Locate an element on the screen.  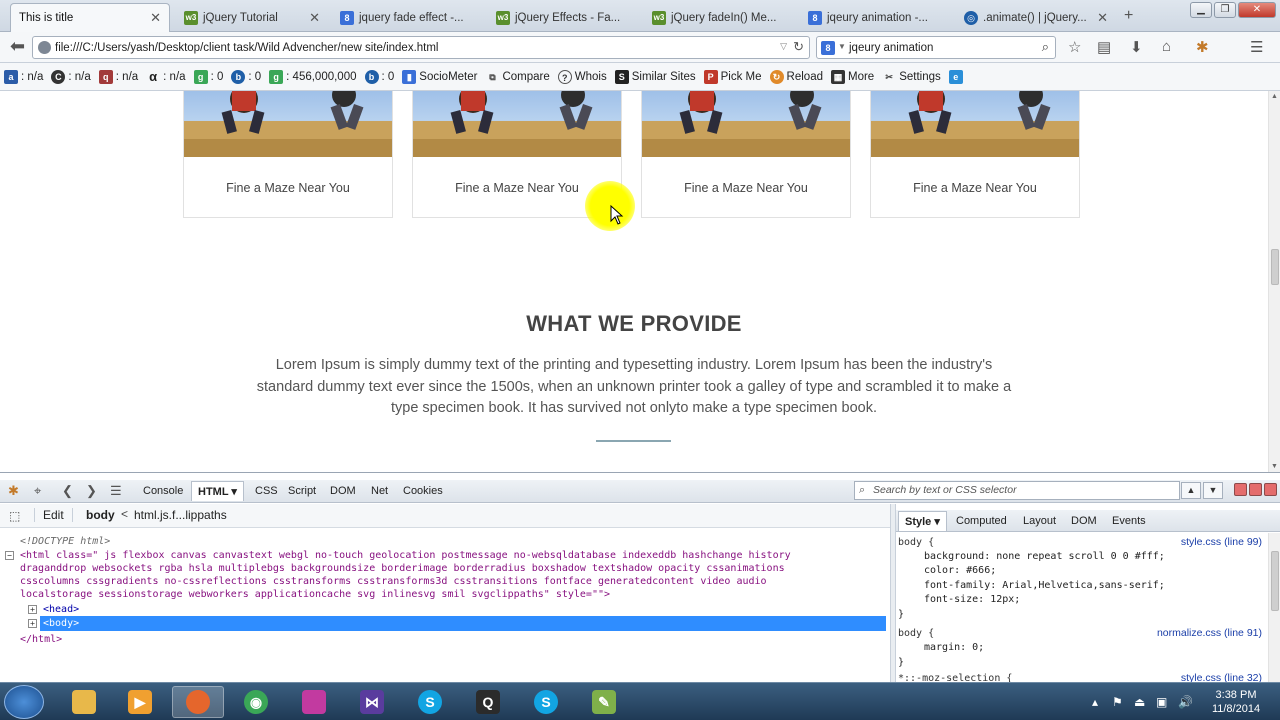
reload-button: ↻ Reload is located at coordinates (796, 76).